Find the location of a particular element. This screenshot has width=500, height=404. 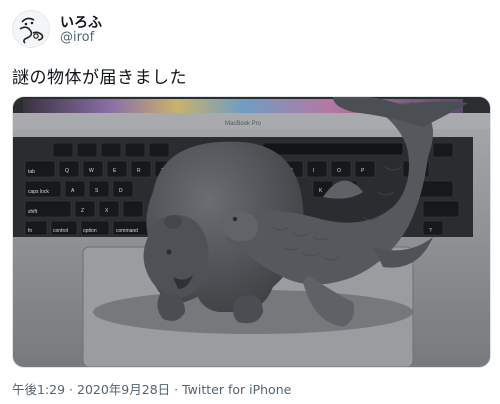

key-option: option is located at coordinates (90, 231).